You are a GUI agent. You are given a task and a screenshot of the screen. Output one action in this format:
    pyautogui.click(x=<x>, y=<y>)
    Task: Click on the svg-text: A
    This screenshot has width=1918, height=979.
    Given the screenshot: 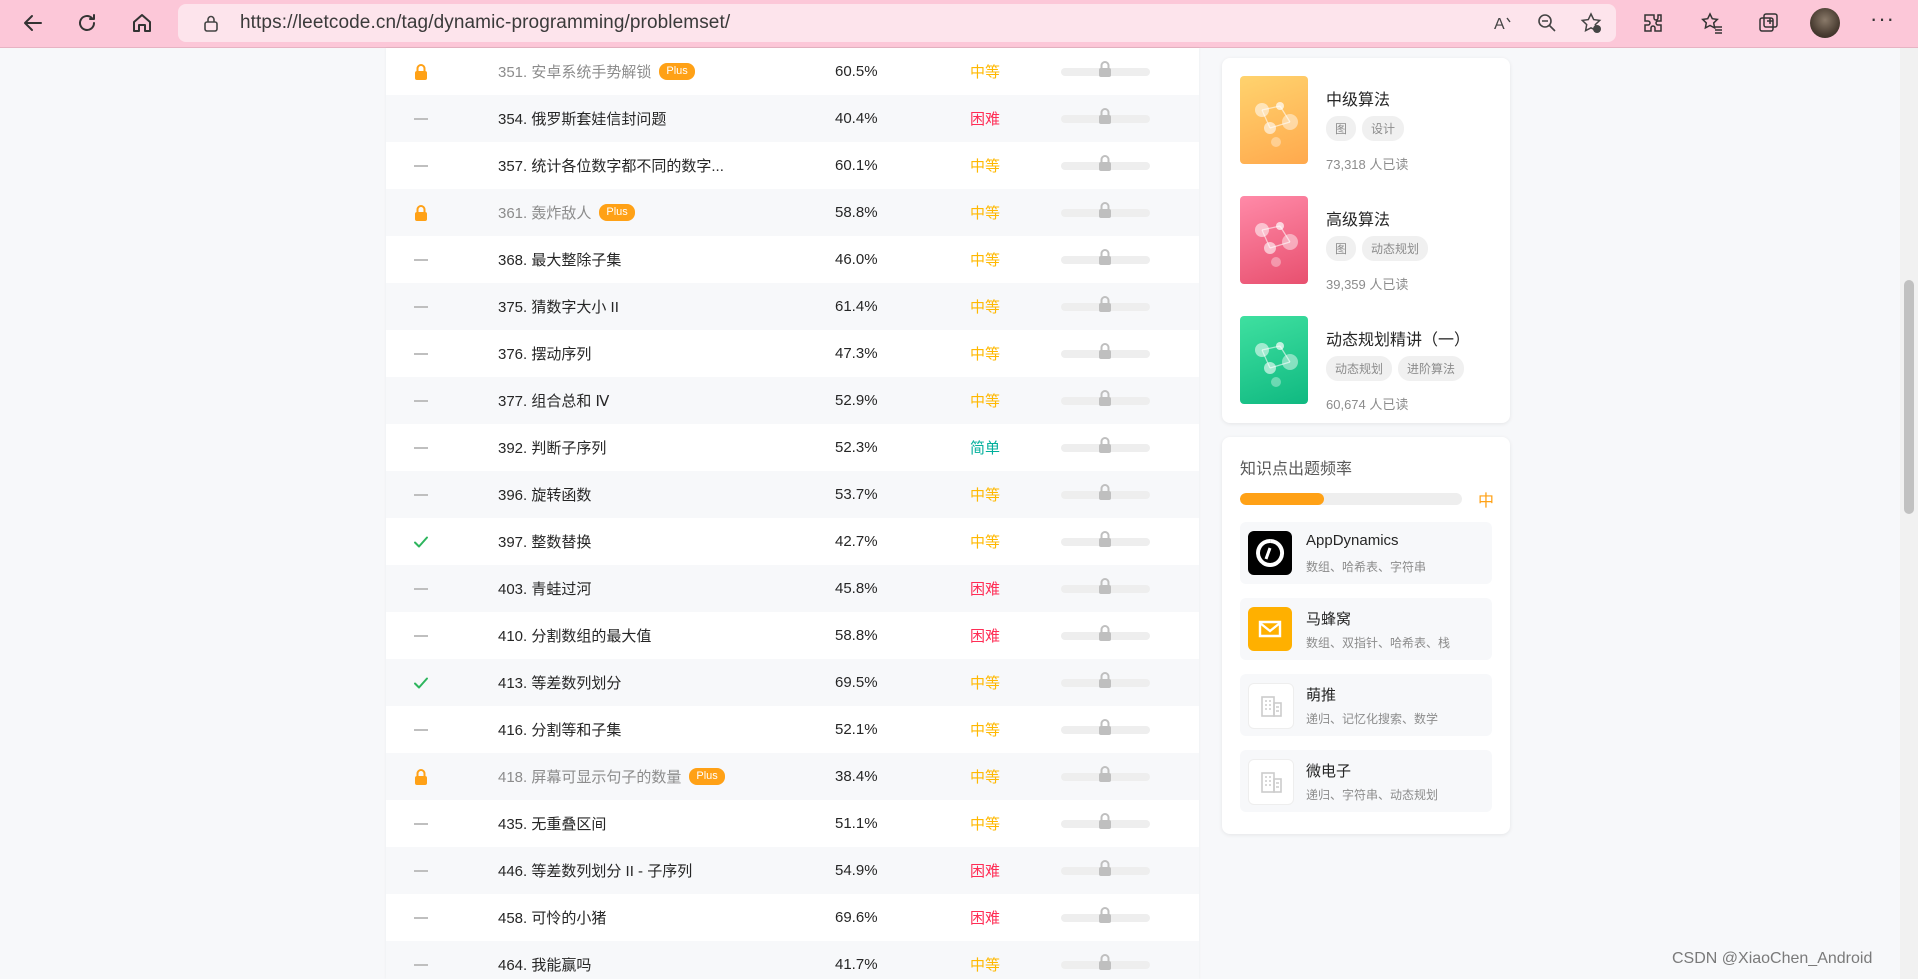 What is the action you would take?
    pyautogui.click(x=1499, y=24)
    